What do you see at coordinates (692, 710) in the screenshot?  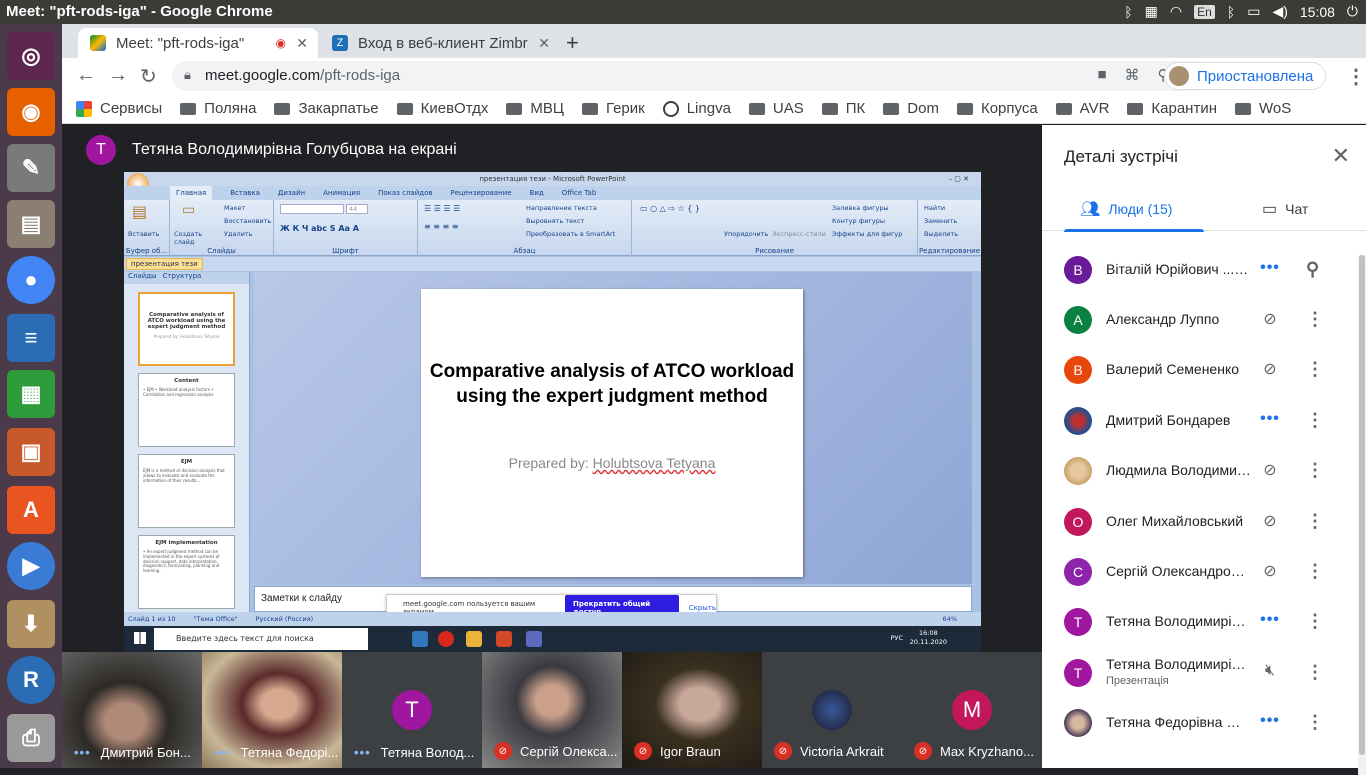 I see `participant-tile: ⊘ Igor Braun` at bounding box center [692, 710].